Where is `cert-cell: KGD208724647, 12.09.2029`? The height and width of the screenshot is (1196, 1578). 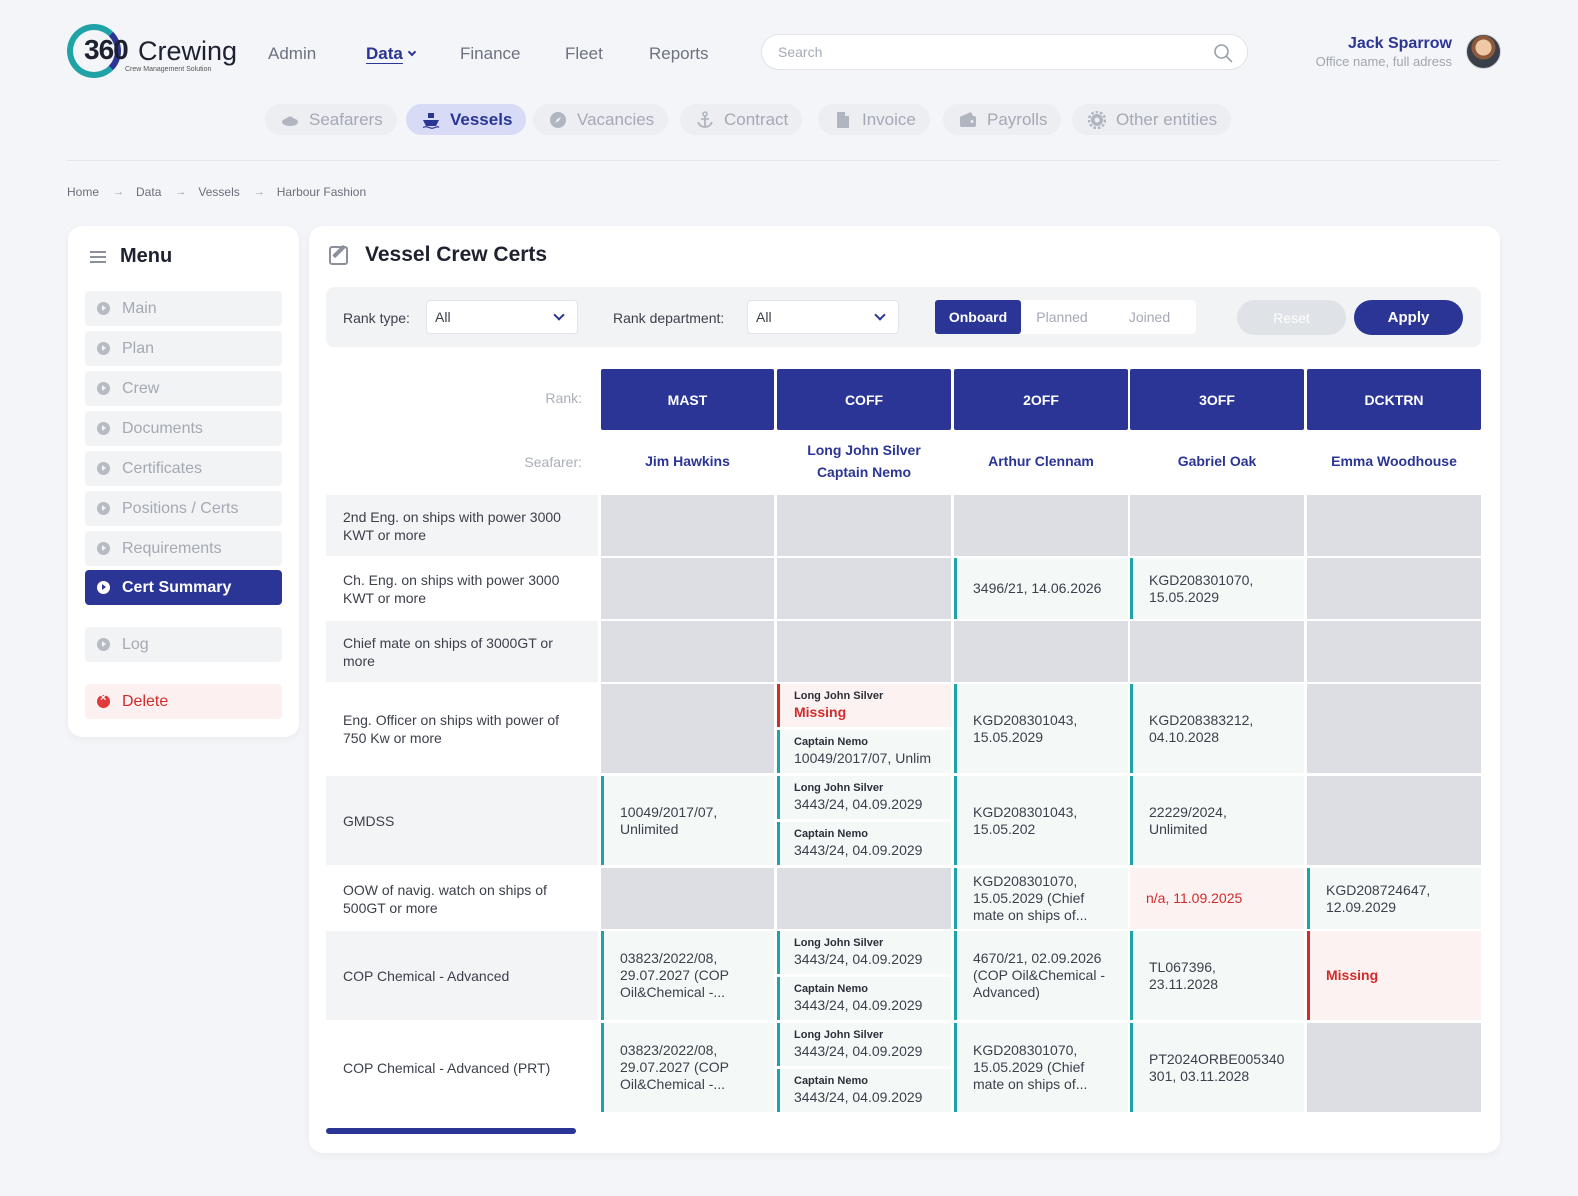 cert-cell: KGD208724647, 12.09.2029 is located at coordinates (1394, 898).